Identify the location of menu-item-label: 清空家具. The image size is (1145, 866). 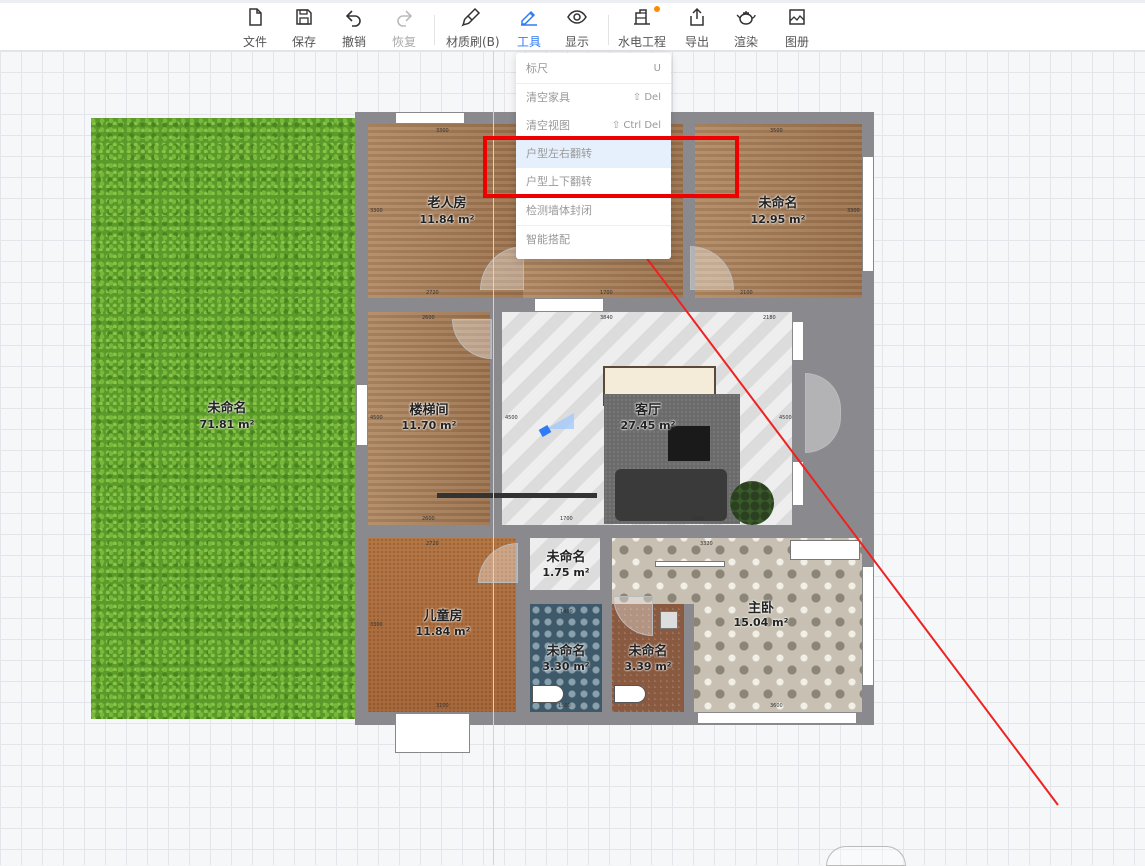
(548, 97).